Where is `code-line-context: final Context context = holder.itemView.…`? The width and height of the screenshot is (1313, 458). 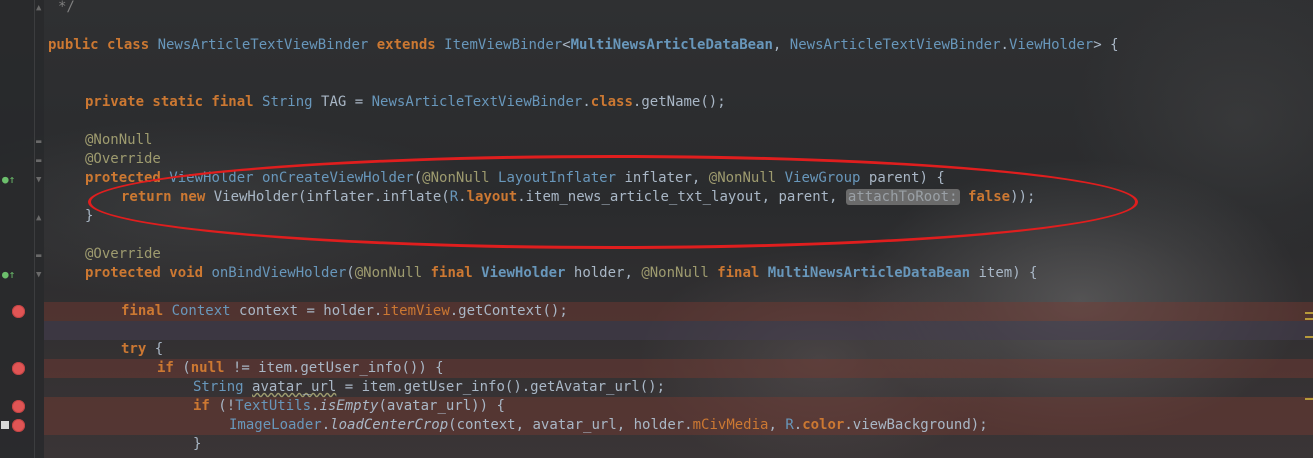 code-line-context: final Context context = holder.itemView.… is located at coordinates (344, 311).